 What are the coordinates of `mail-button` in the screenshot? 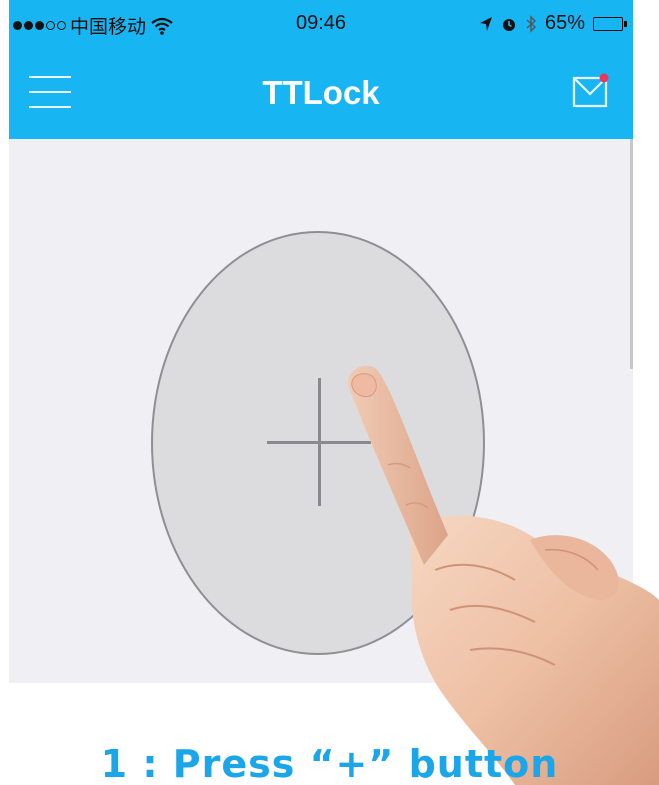 It's located at (591, 90).